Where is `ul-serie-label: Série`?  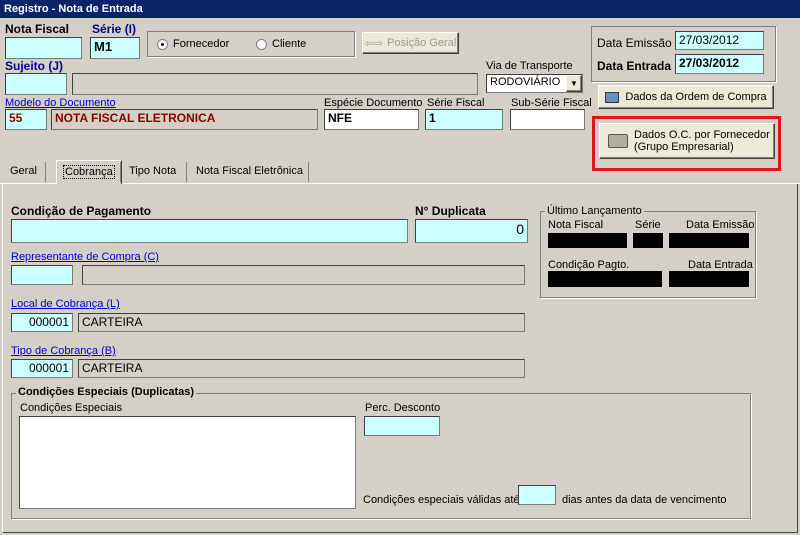 ul-serie-label: Série is located at coordinates (648, 225).